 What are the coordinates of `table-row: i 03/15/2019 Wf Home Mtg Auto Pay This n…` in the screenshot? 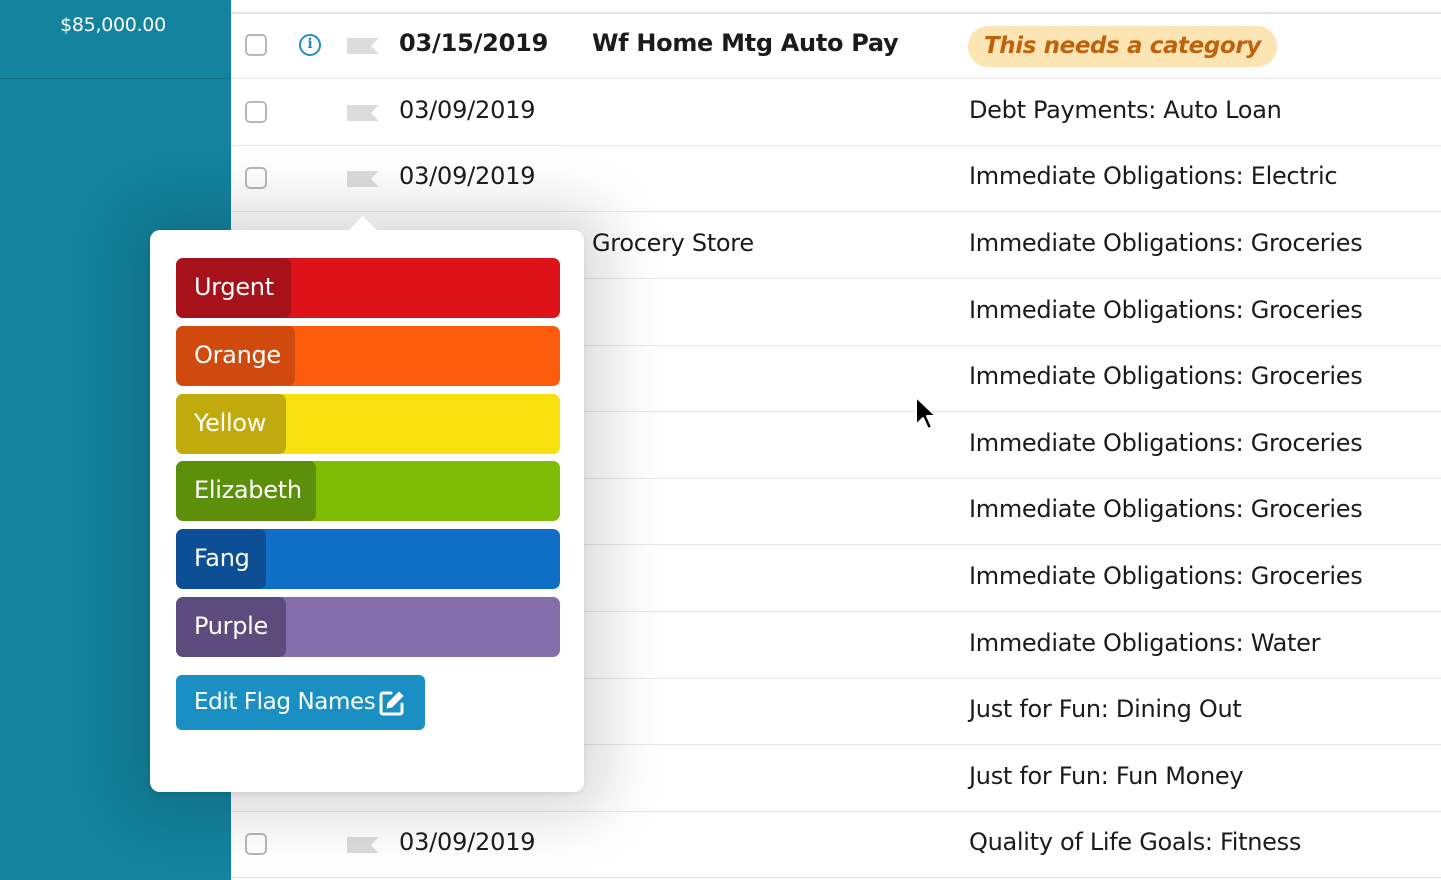 It's located at (836, 46).